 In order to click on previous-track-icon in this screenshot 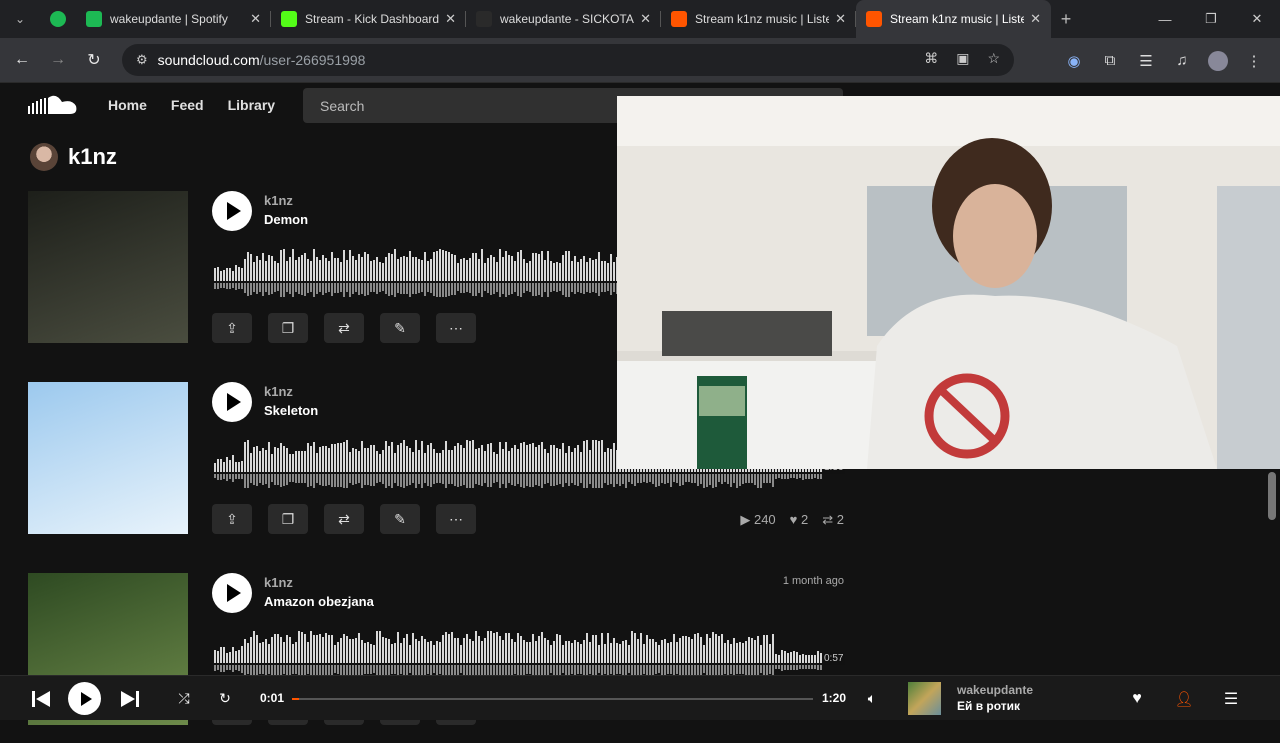, I will do `click(41, 698)`.